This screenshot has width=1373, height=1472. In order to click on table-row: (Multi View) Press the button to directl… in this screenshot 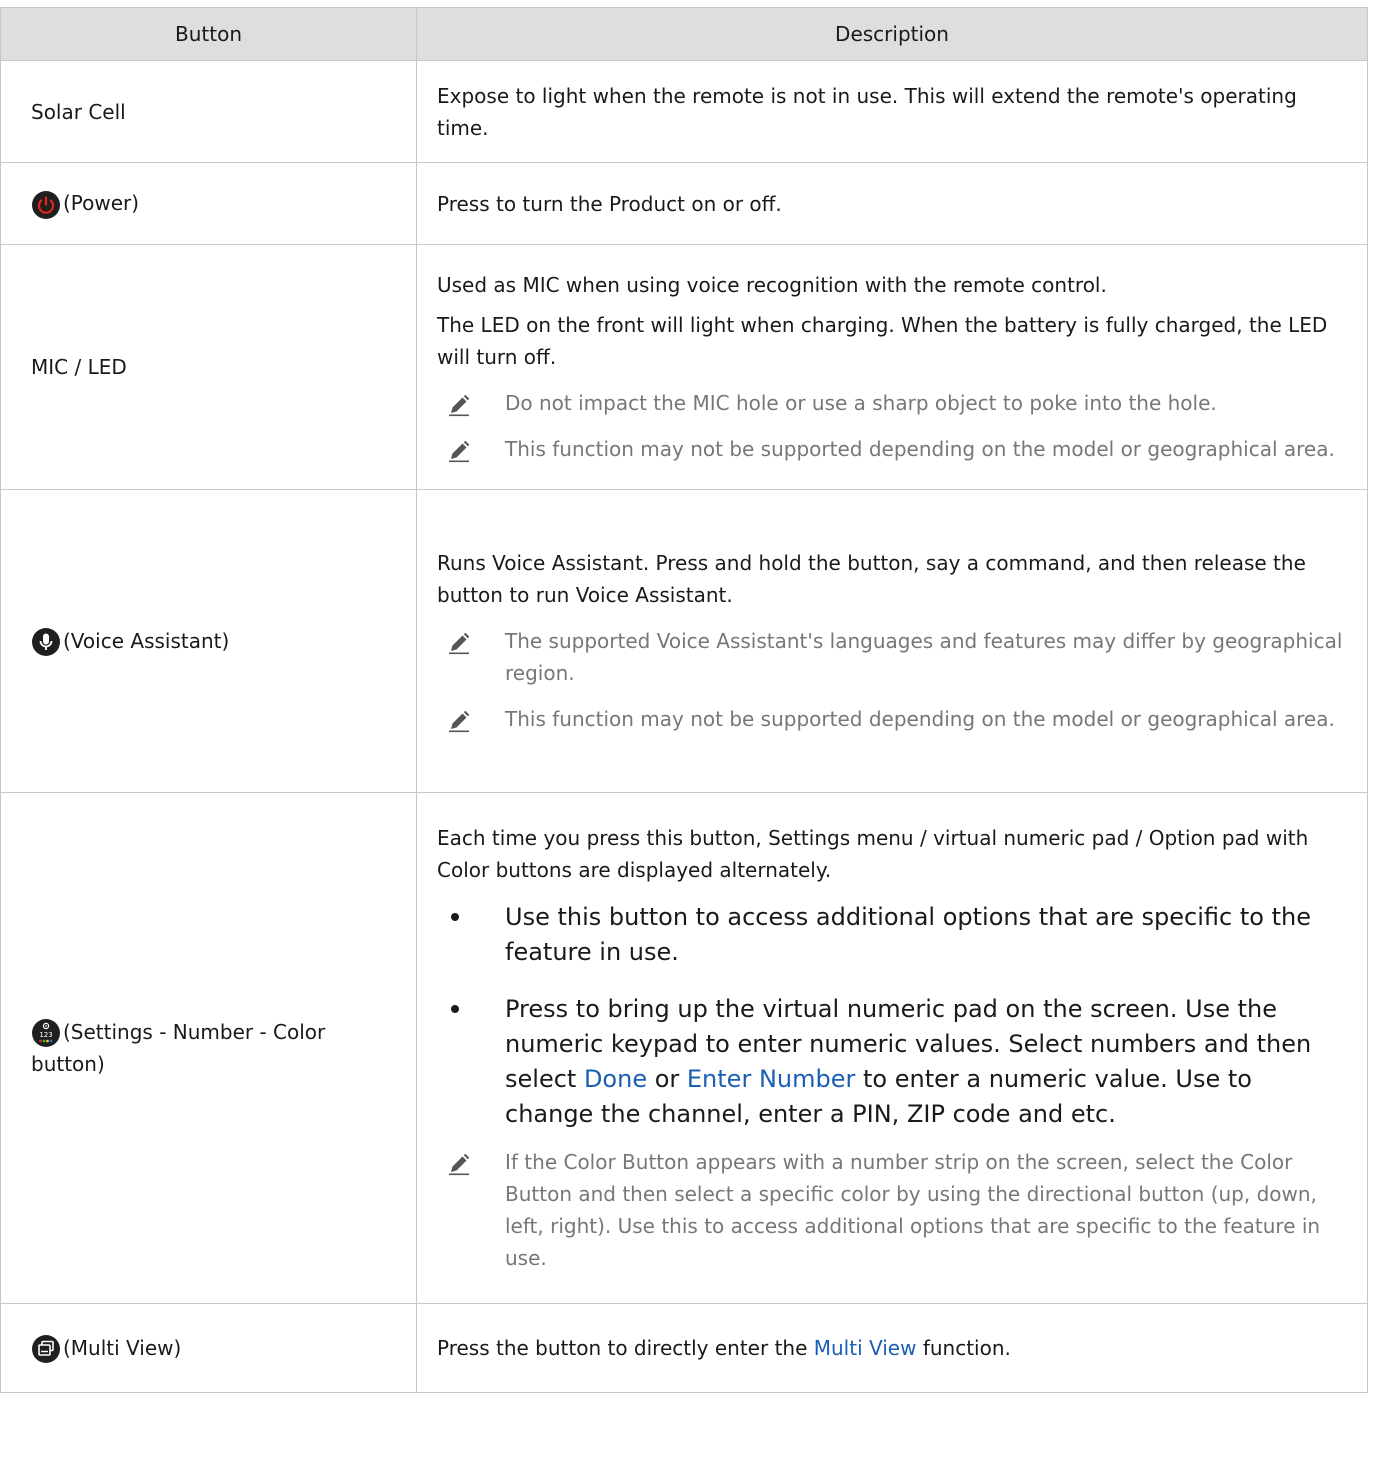, I will do `click(684, 1348)`.